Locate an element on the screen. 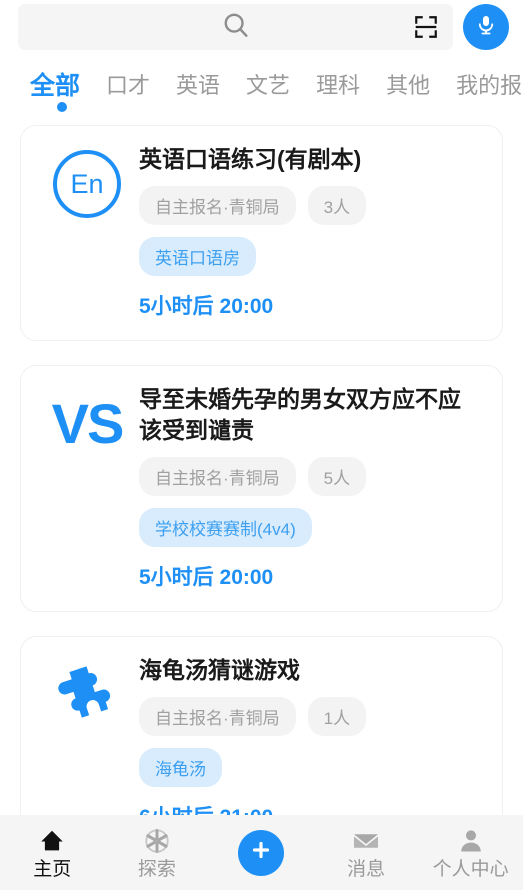  search-input is located at coordinates (235, 27).